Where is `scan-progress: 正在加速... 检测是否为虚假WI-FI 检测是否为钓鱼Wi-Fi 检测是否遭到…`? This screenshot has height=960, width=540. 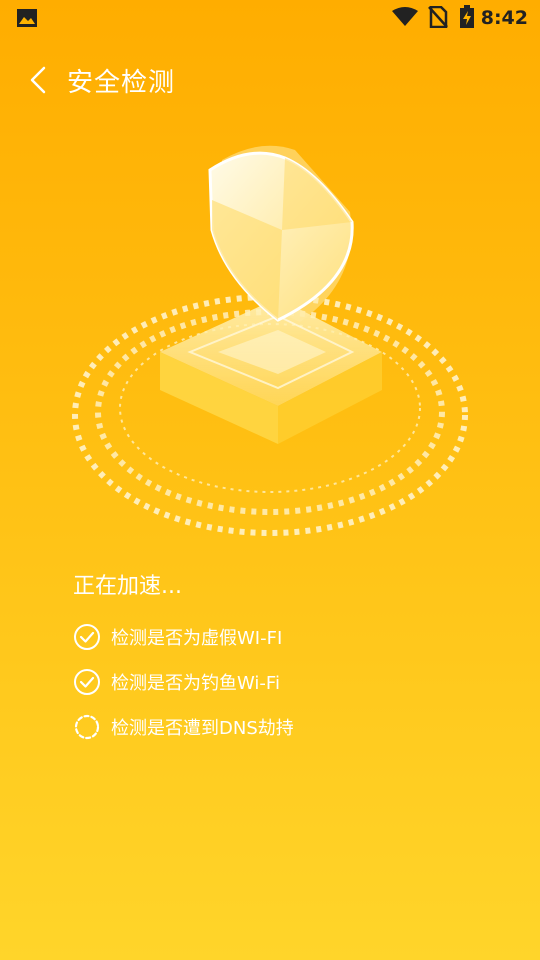
scan-progress: 正在加速... 检测是否为虚假WI-FI 检测是否为钓鱼Wi-Fi 检测是否遭到… is located at coordinates (283, 658).